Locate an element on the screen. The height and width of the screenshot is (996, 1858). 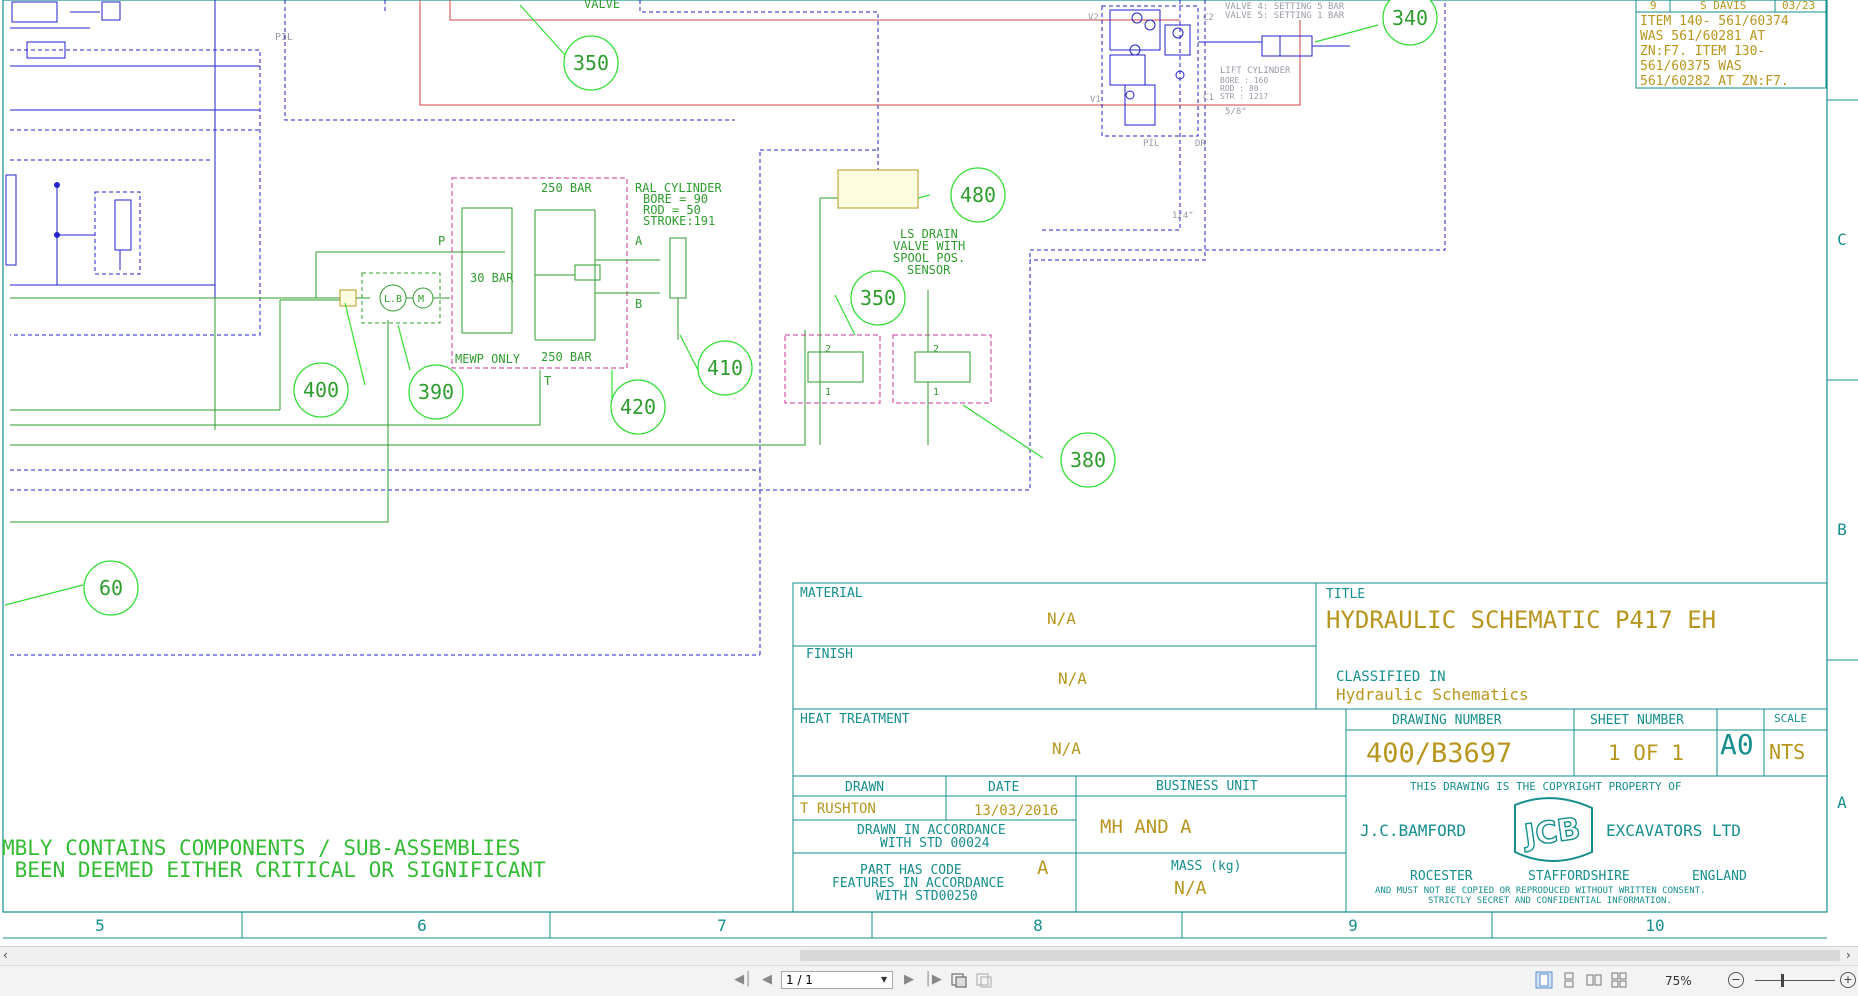
single-page-icon is located at coordinates (1544, 980).